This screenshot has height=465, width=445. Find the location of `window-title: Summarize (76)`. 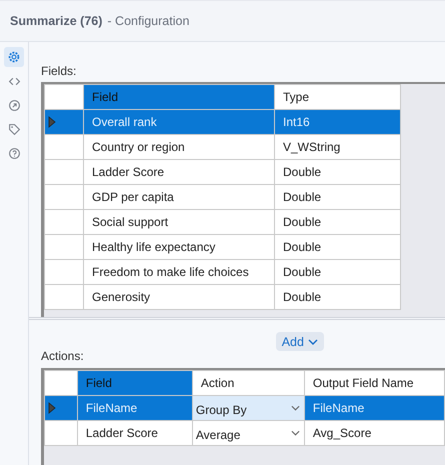

window-title: Summarize (76) is located at coordinates (56, 21).